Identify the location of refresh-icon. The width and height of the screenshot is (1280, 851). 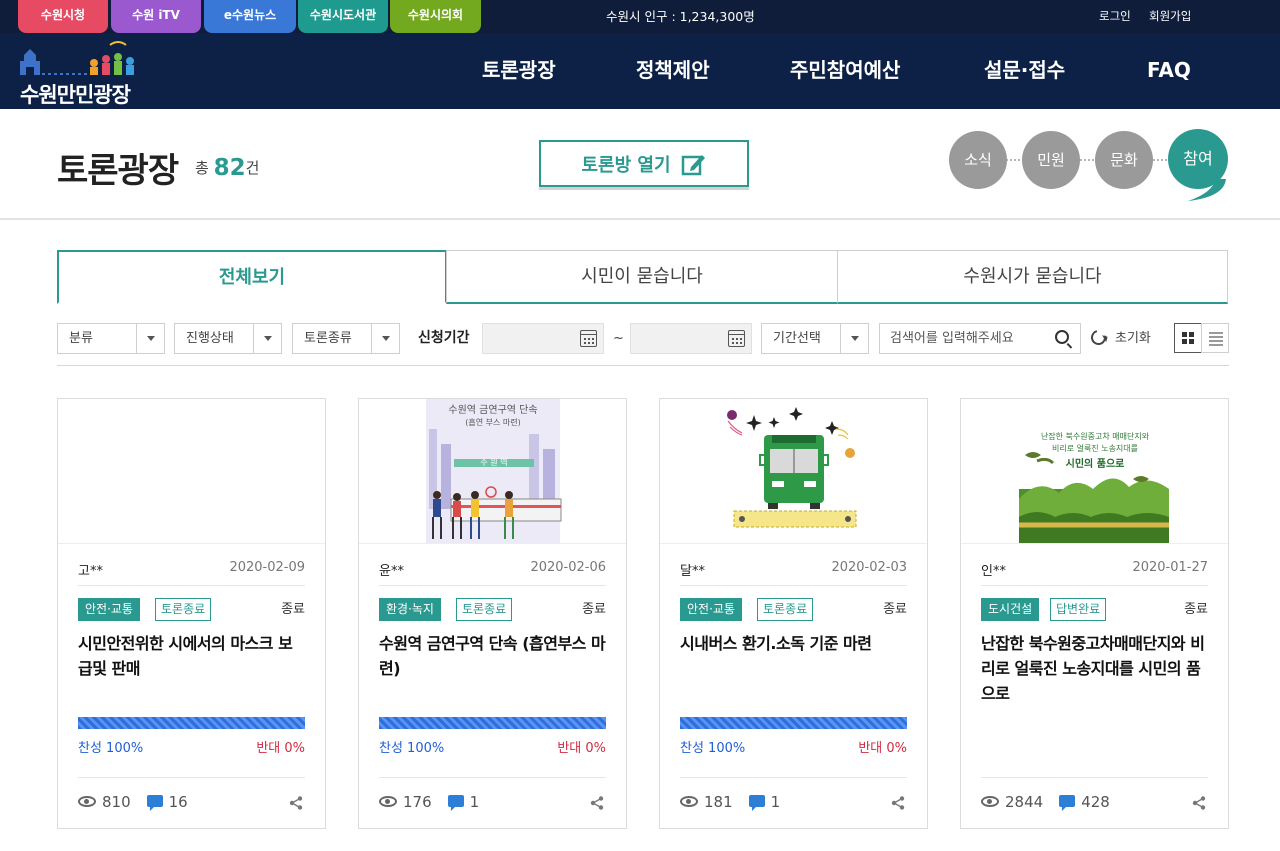
(1098, 337).